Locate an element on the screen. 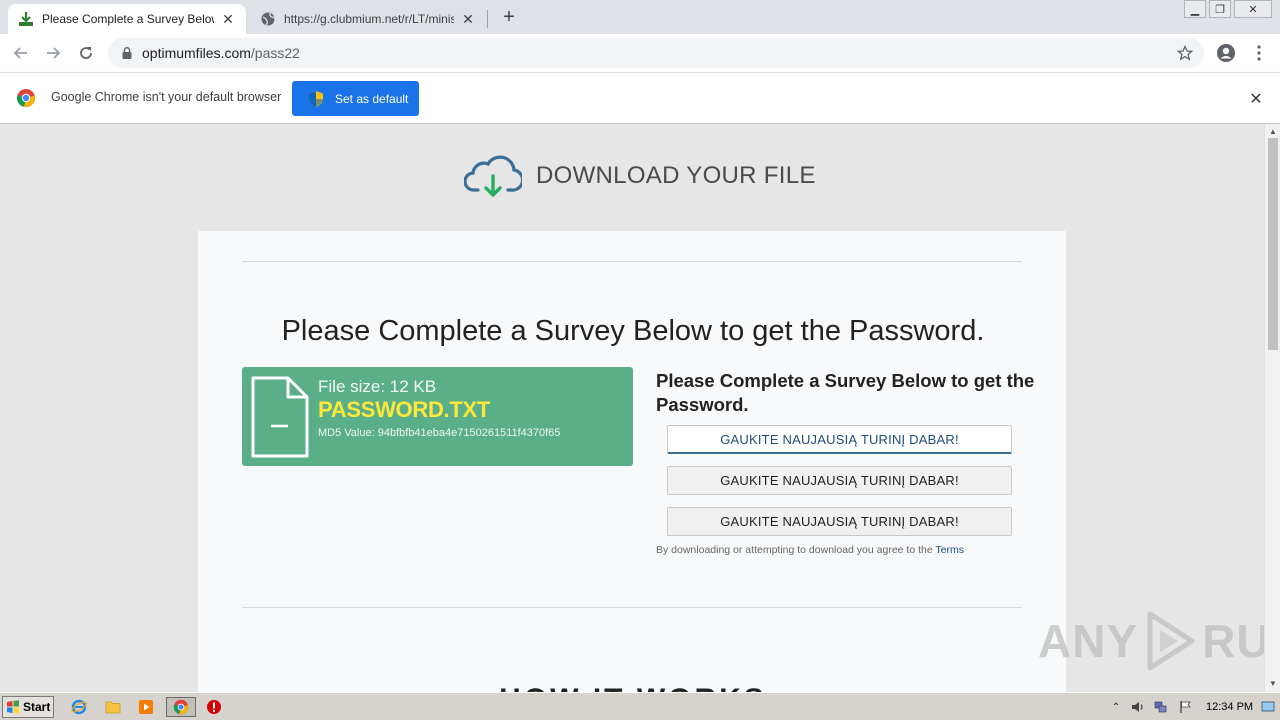 This screenshot has width=1280, height=720. infobar-message: Google Chrome isn't your default browser is located at coordinates (166, 97).